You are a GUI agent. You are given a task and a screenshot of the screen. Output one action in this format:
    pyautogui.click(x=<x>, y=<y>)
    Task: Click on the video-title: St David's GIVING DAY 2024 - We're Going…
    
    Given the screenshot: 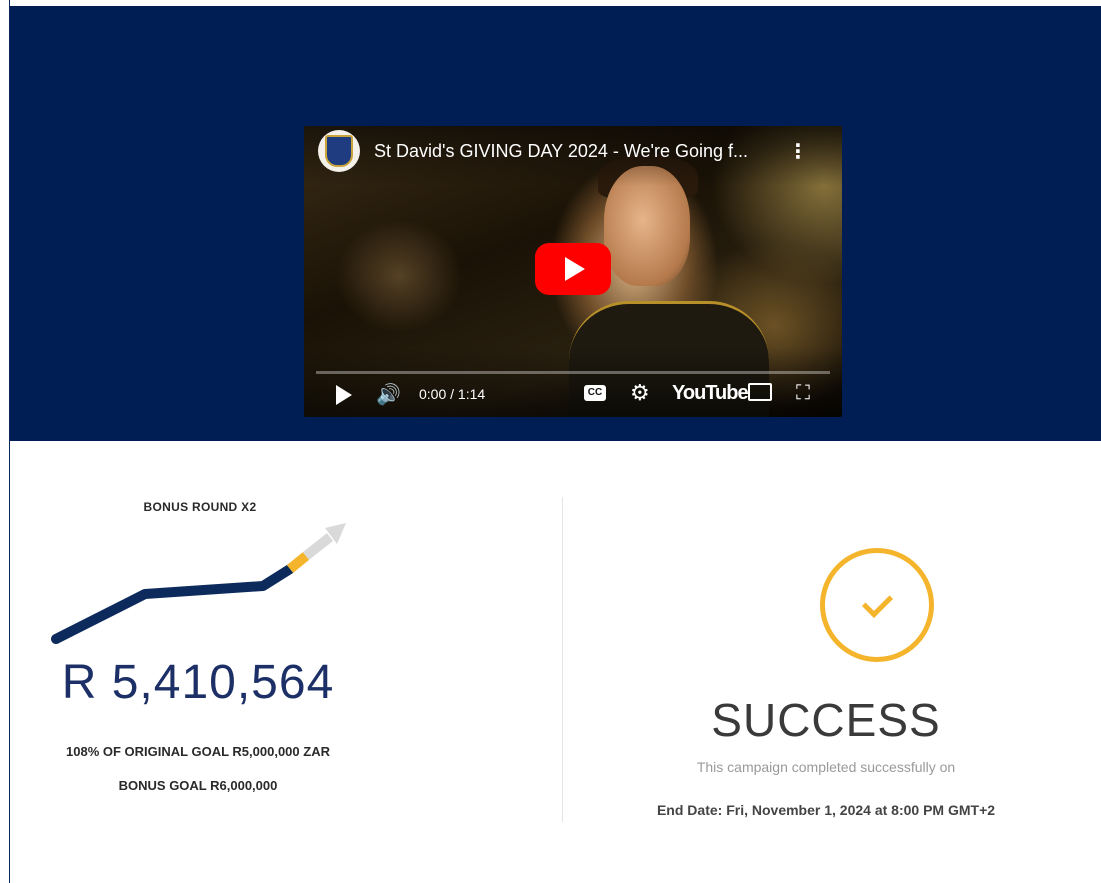 What is the action you would take?
    pyautogui.click(x=561, y=151)
    